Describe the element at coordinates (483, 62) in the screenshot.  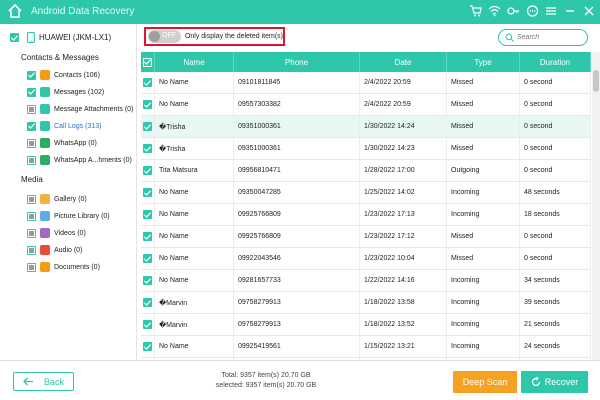
I see `column-header-type: Type` at that location.